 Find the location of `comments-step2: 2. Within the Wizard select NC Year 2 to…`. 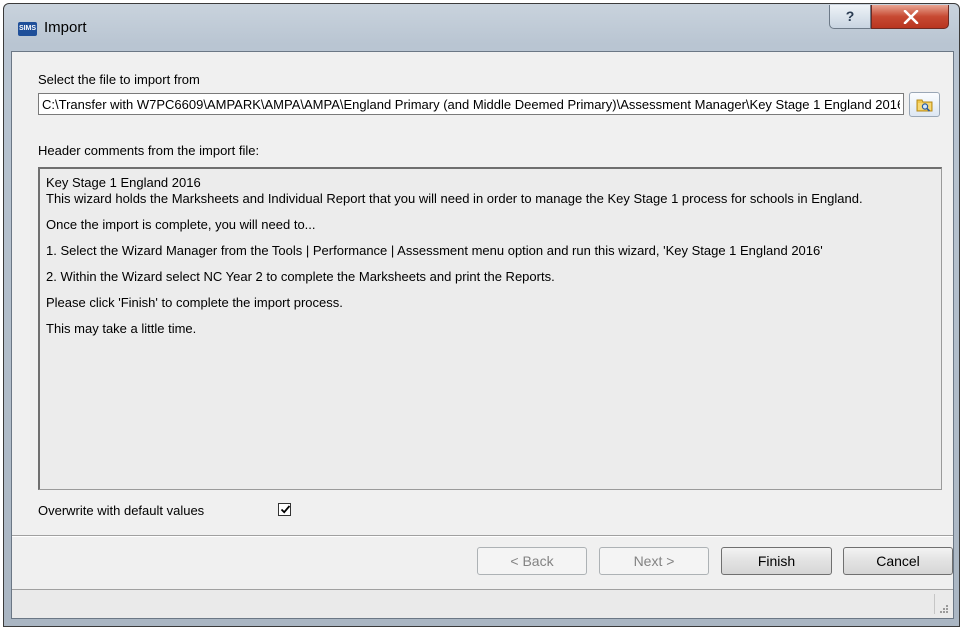

comments-step2: 2. Within the Wizard select NC Year 2 to… is located at coordinates (300, 276).